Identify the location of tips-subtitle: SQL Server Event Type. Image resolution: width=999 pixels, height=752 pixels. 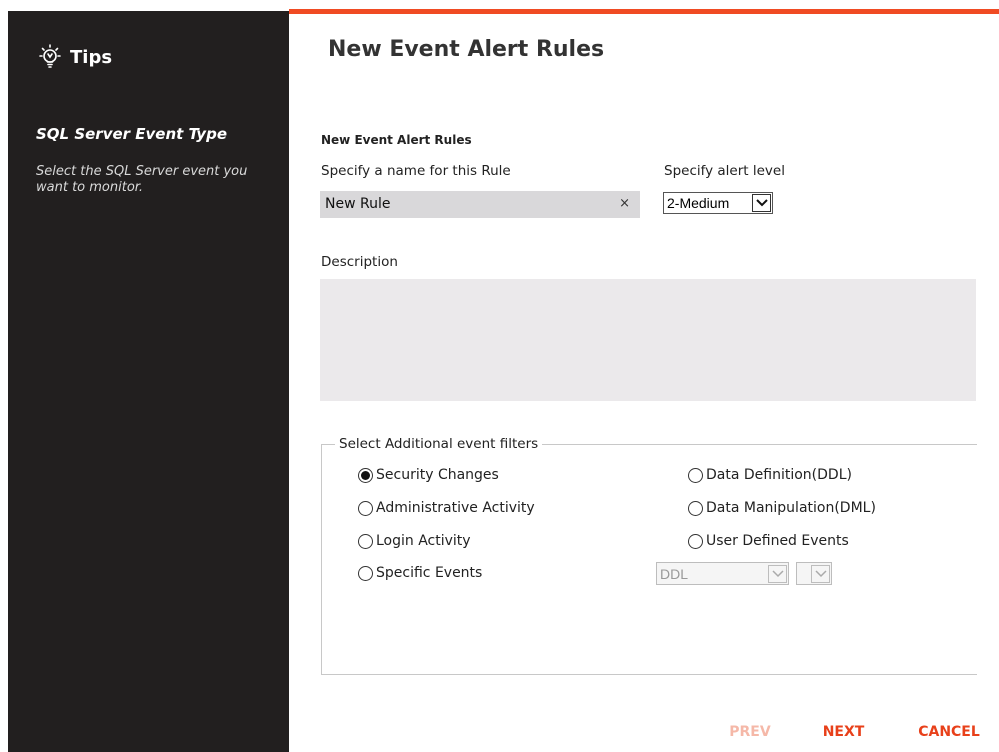
(131, 134).